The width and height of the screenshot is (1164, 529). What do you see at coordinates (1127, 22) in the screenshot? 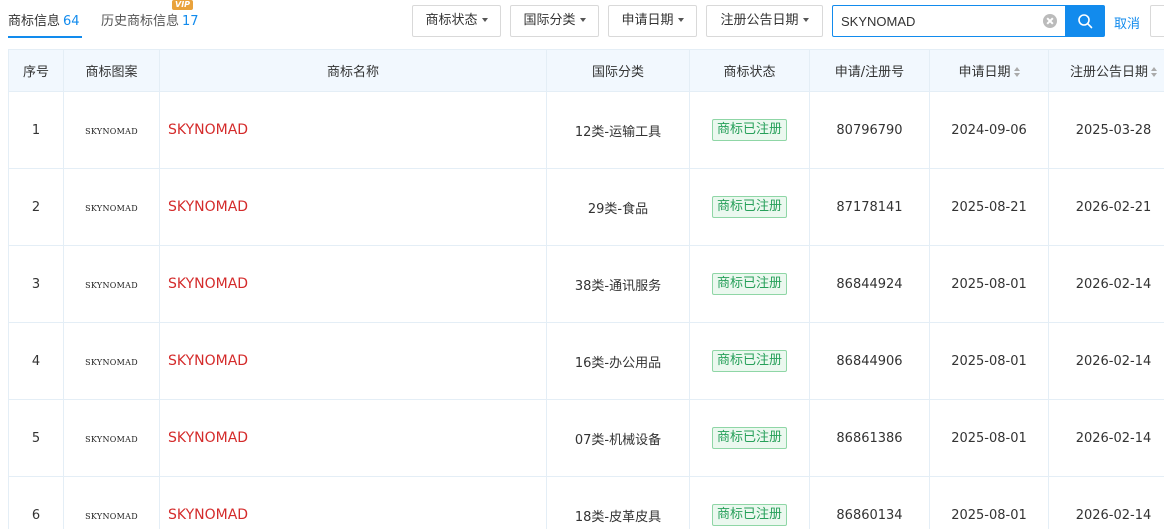
I see `cancel-link: 取消` at bounding box center [1127, 22].